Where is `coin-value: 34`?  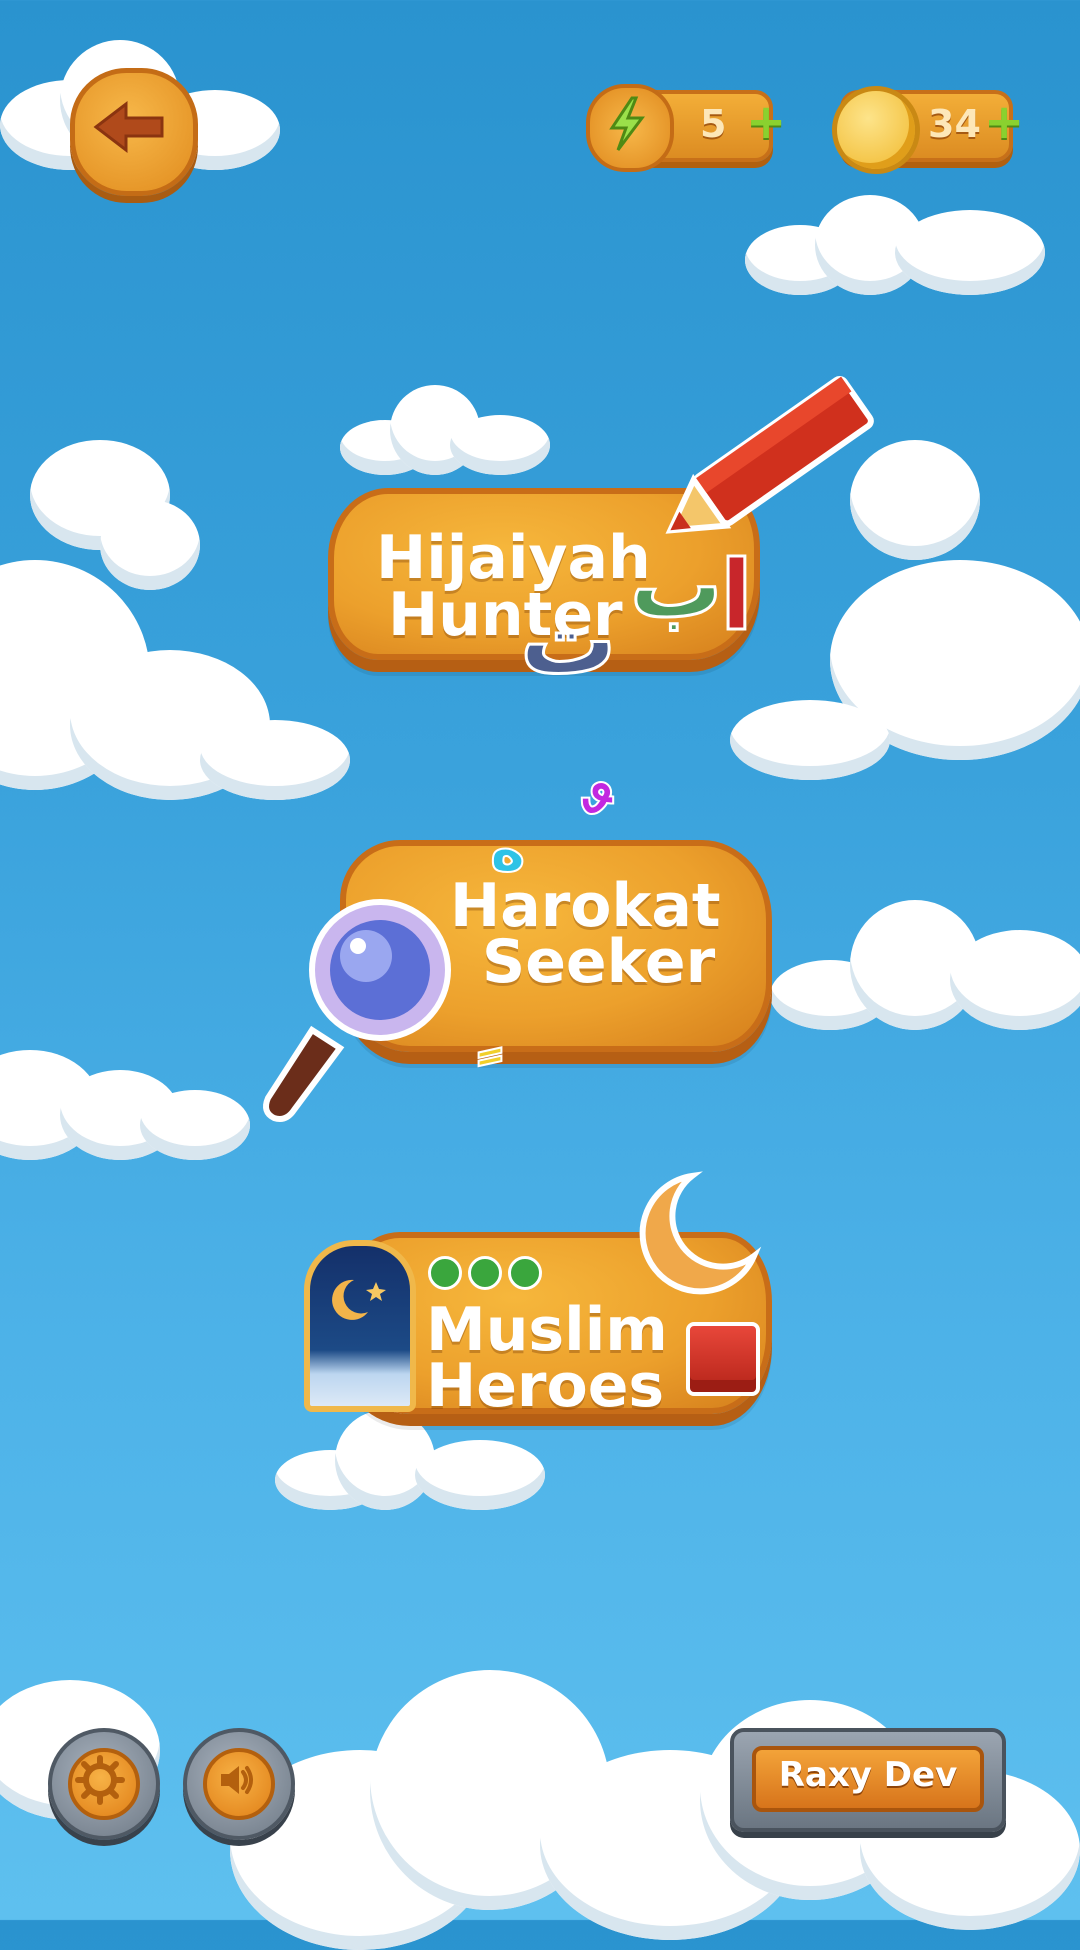
coin-value: 34 is located at coordinates (954, 124).